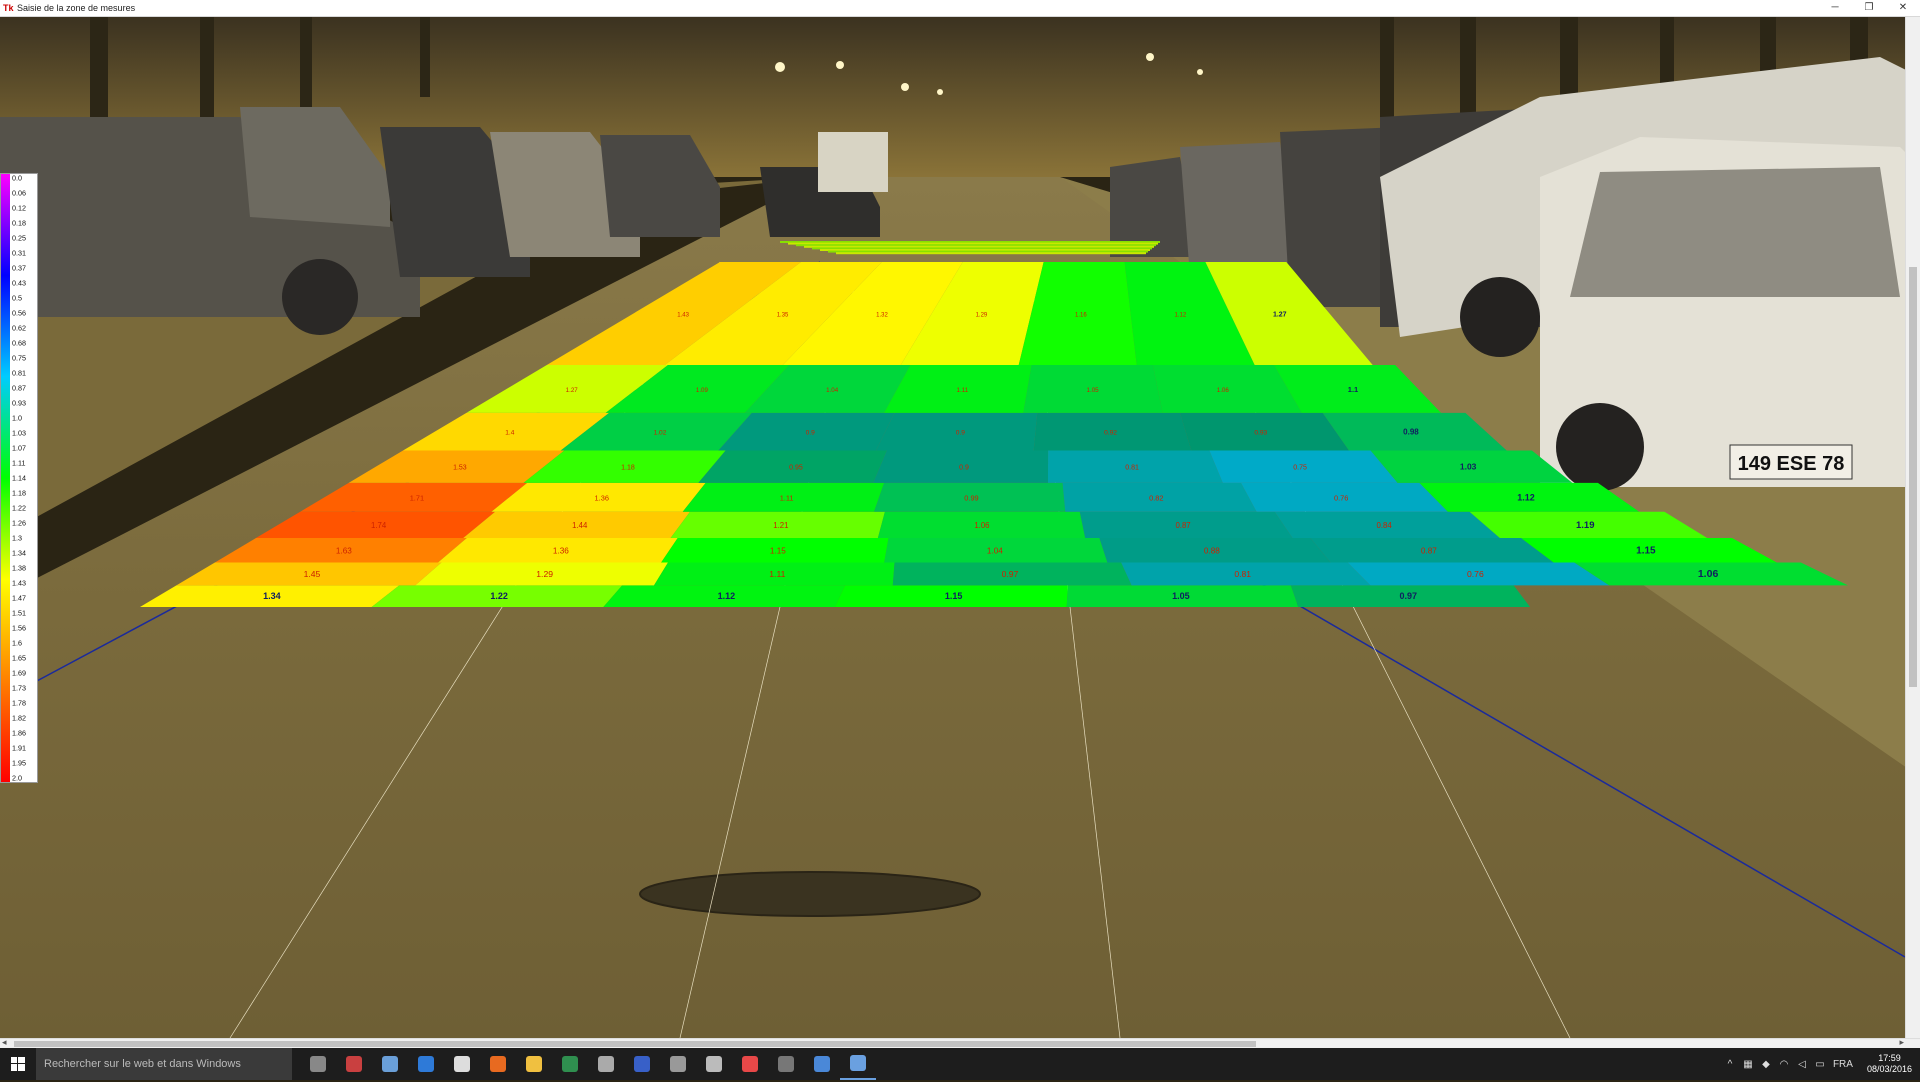  I want to click on firefox-icon, so click(498, 1064).